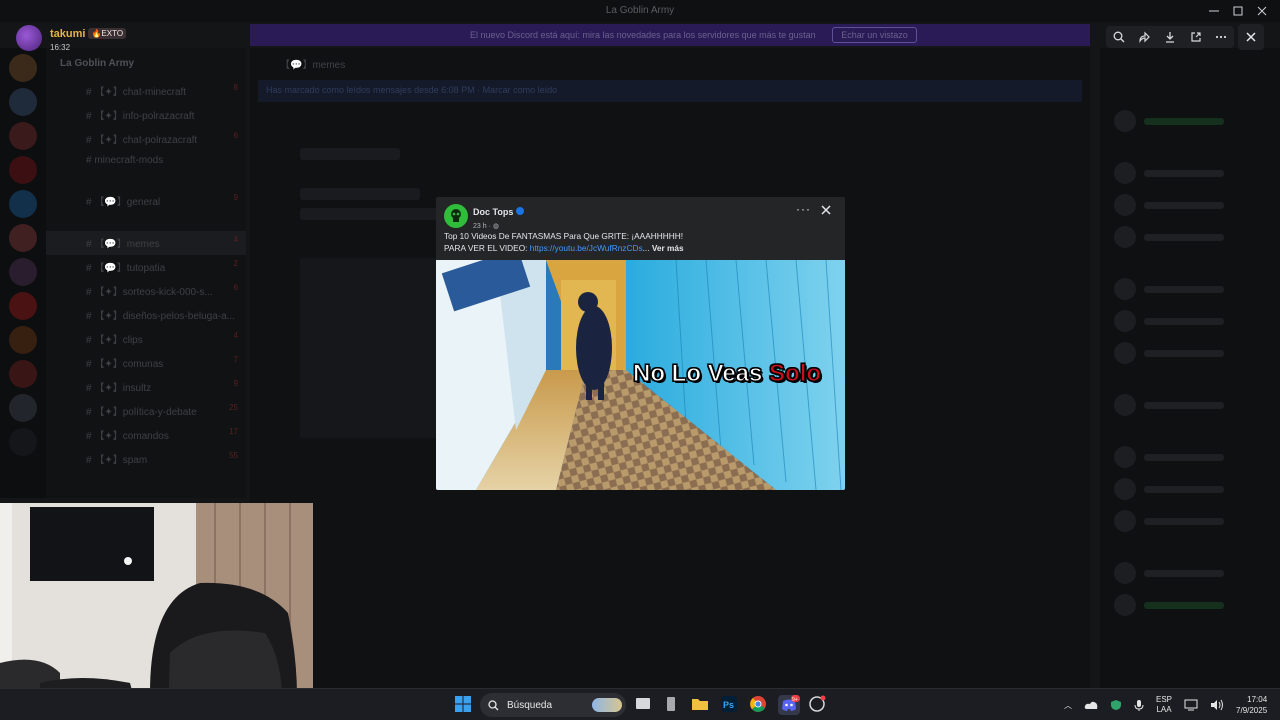  What do you see at coordinates (1257, 699) in the screenshot?
I see `clock-time: 17:04` at bounding box center [1257, 699].